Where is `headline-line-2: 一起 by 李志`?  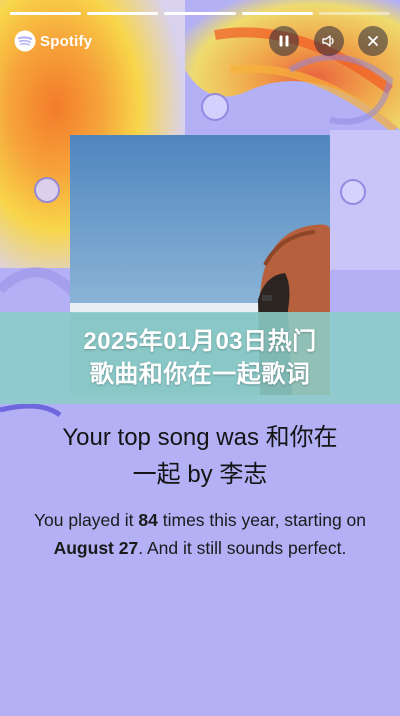 headline-line-2: 一起 by 李志 is located at coordinates (200, 474).